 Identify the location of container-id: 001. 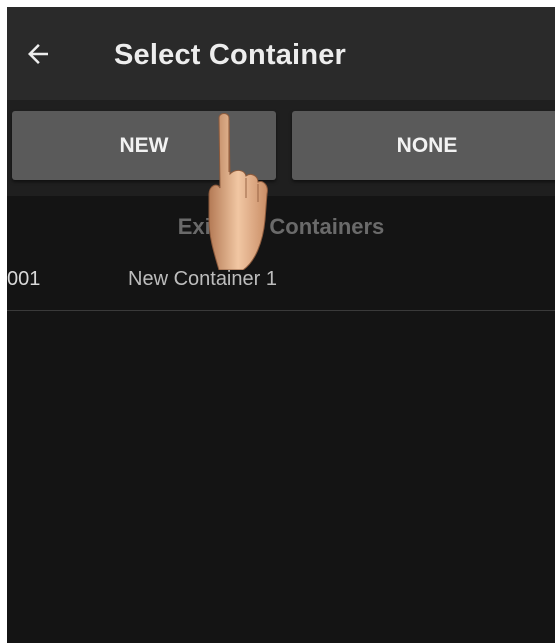
(24, 279).